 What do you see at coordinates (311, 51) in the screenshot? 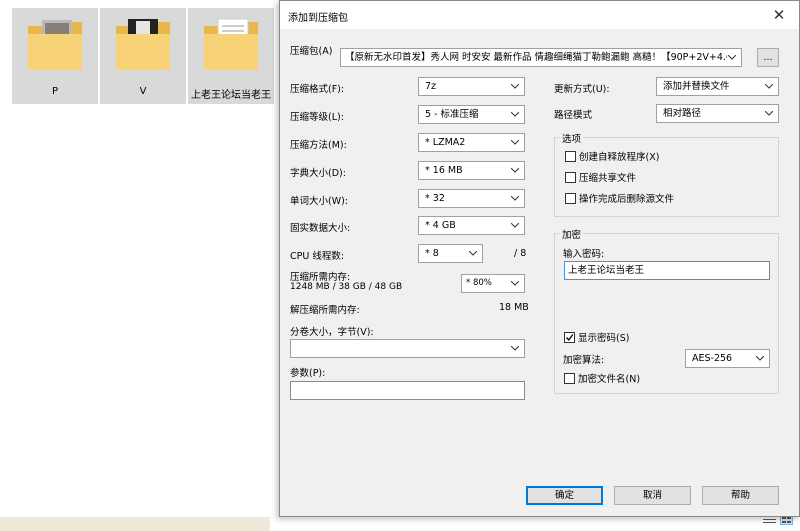
I see `archive-label: 压缩包(A)` at bounding box center [311, 51].